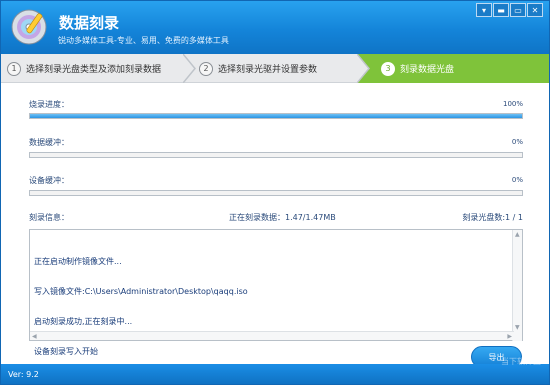 The image size is (550, 385). Describe the element at coordinates (275, 27) in the screenshot. I see `title-bar: 数据刻录 锐动多媒体工具-专业、易用、免费的多媒体工具 ▾ ▬ ▭ ✕` at that location.